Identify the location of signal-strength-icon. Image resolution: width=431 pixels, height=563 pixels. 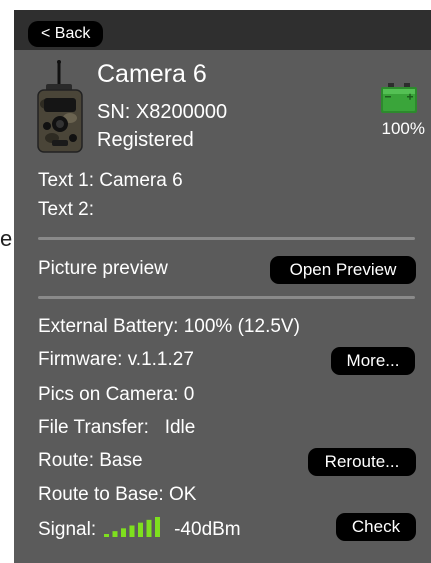
(135, 530).